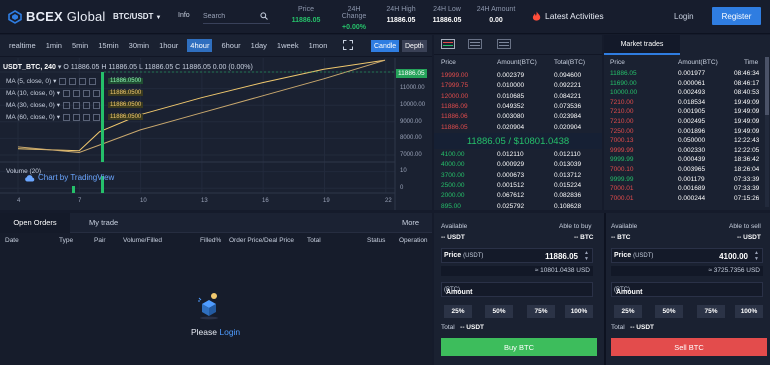 Image resolution: width=770 pixels, height=365 pixels. I want to click on timeframe-realtime: realtime, so click(22, 45).